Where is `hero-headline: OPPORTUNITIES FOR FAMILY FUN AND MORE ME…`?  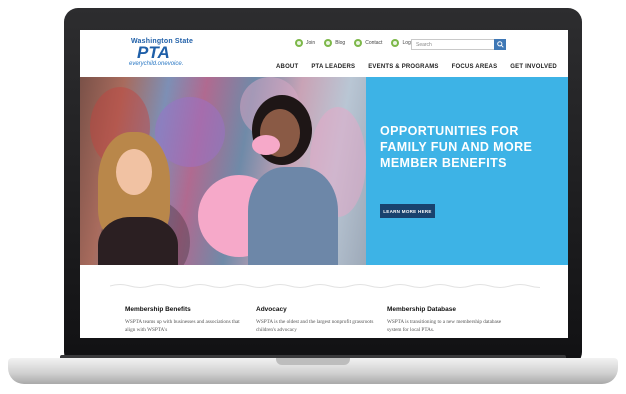
hero-headline: OPPORTUNITIES FOR FAMILY FUN AND MORE ME… is located at coordinates (456, 147).